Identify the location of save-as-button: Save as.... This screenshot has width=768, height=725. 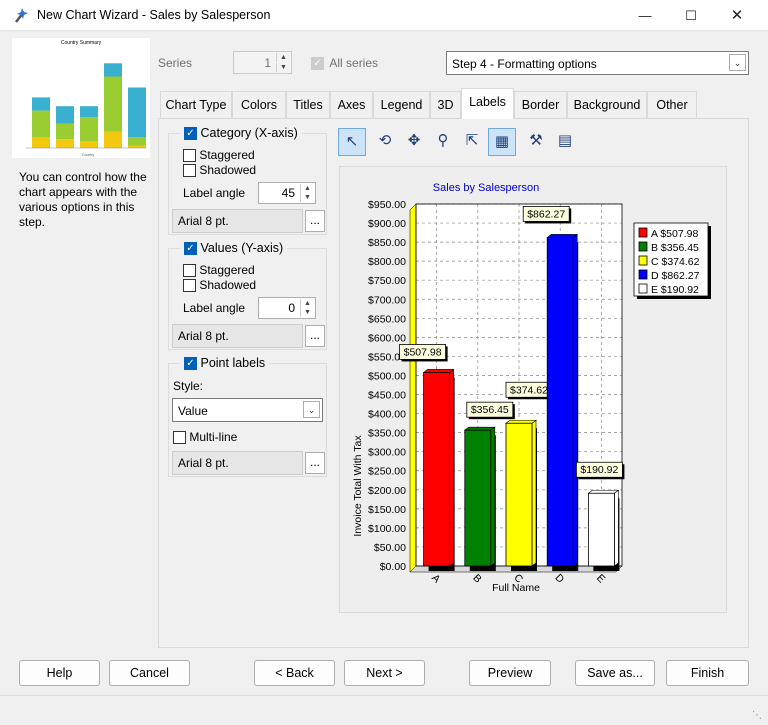
(615, 673).